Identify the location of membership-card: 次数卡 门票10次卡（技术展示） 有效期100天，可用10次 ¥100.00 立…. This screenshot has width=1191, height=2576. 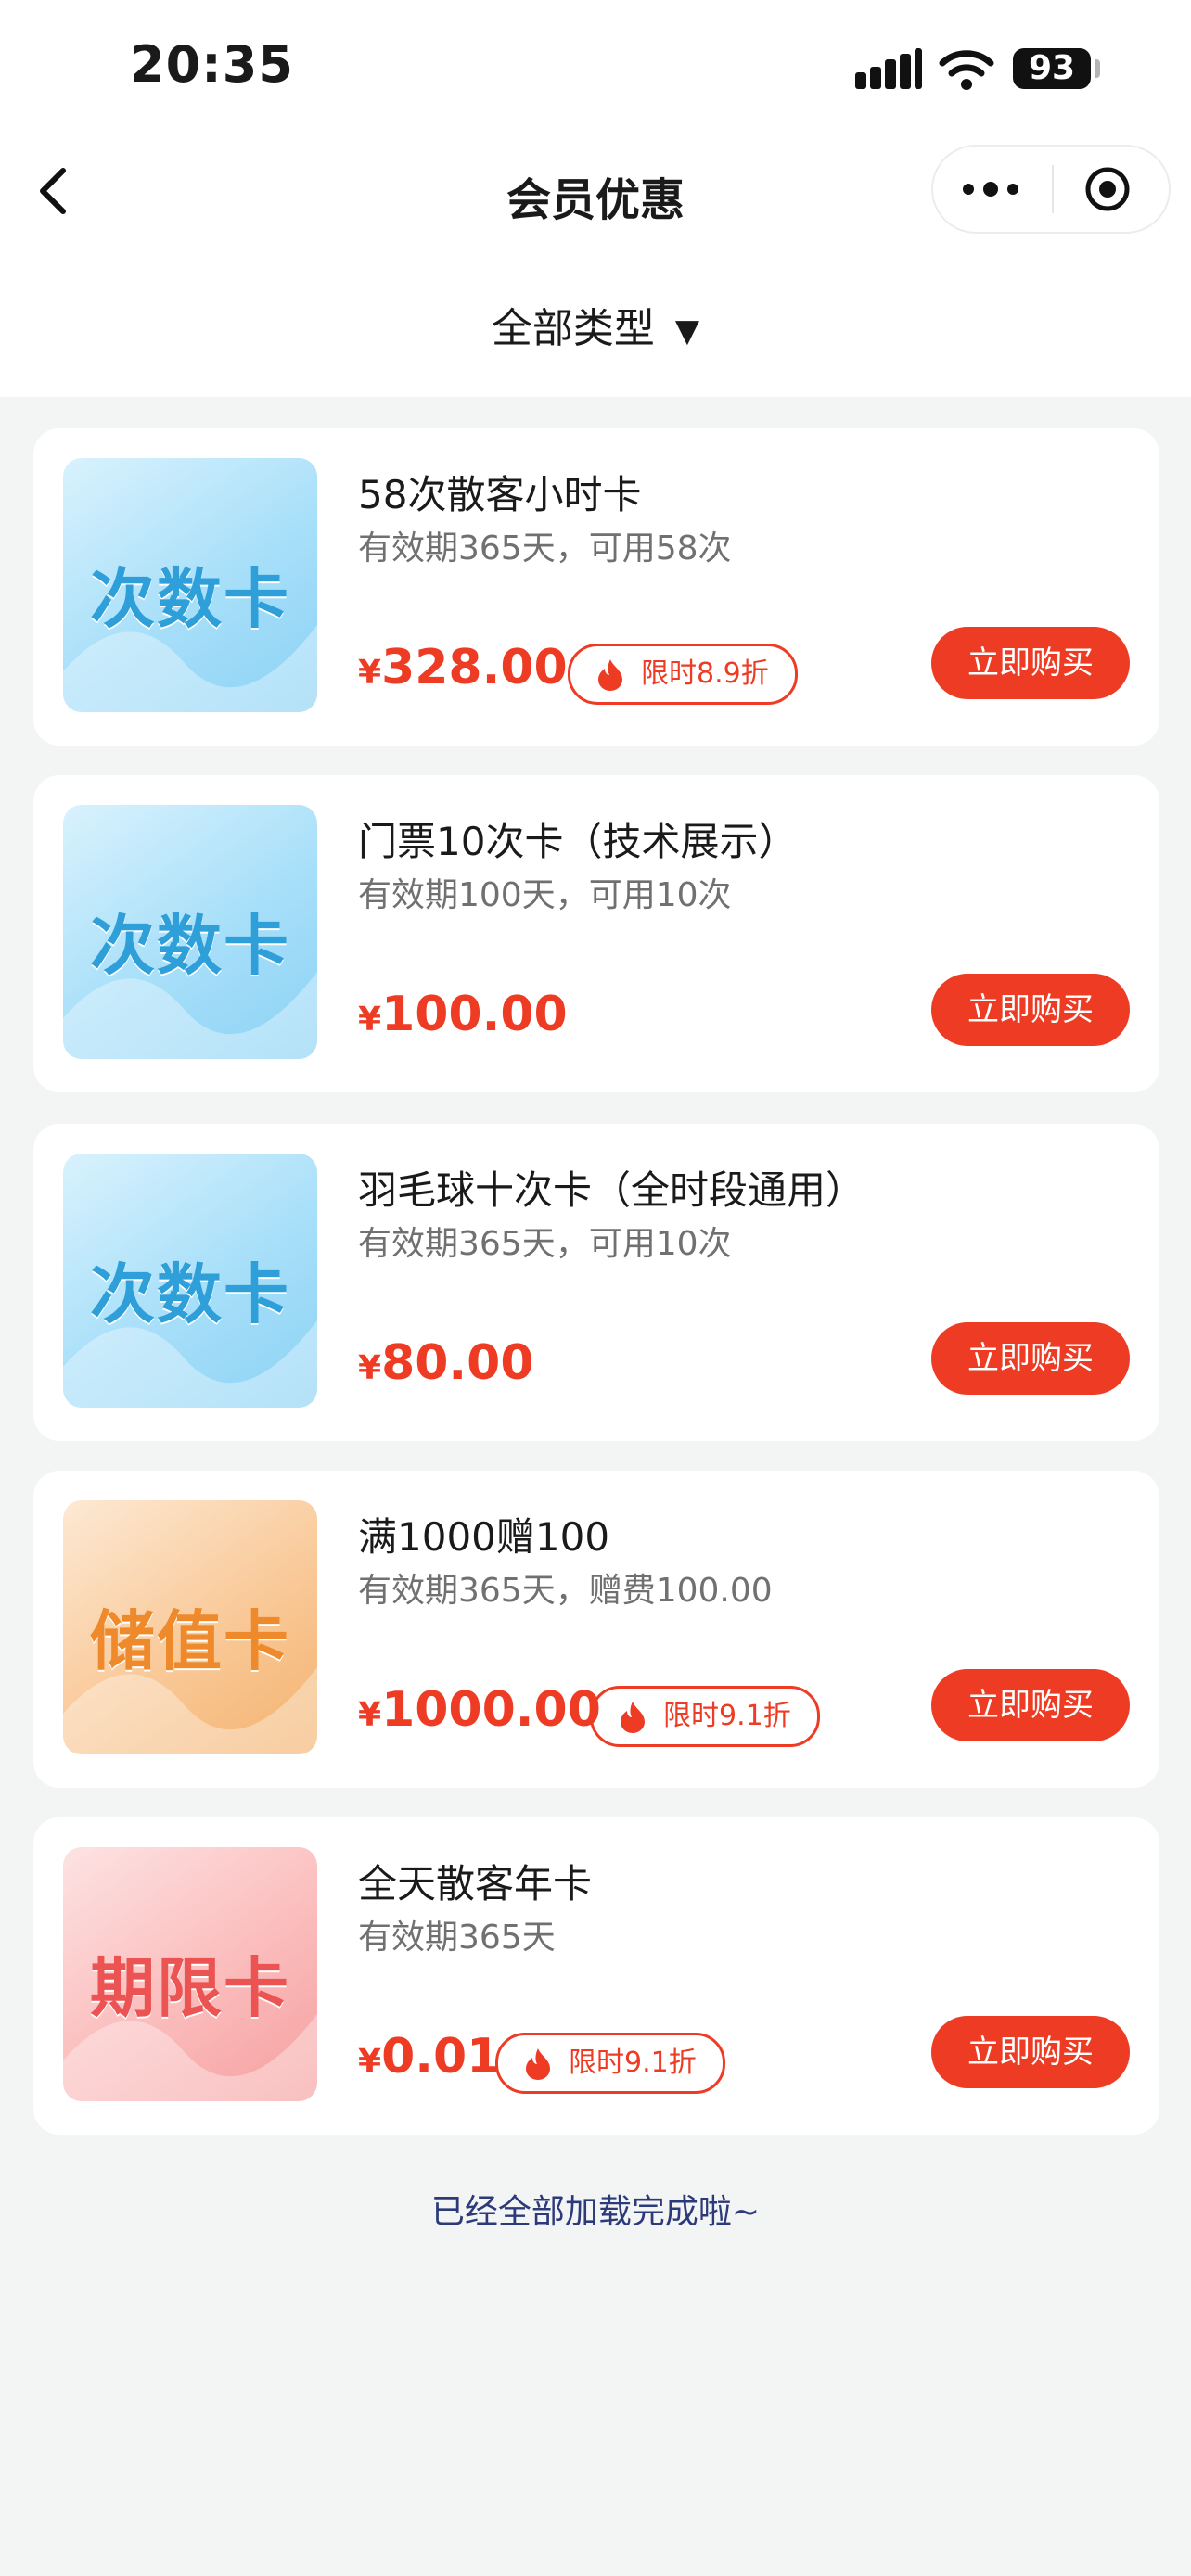
(596, 933).